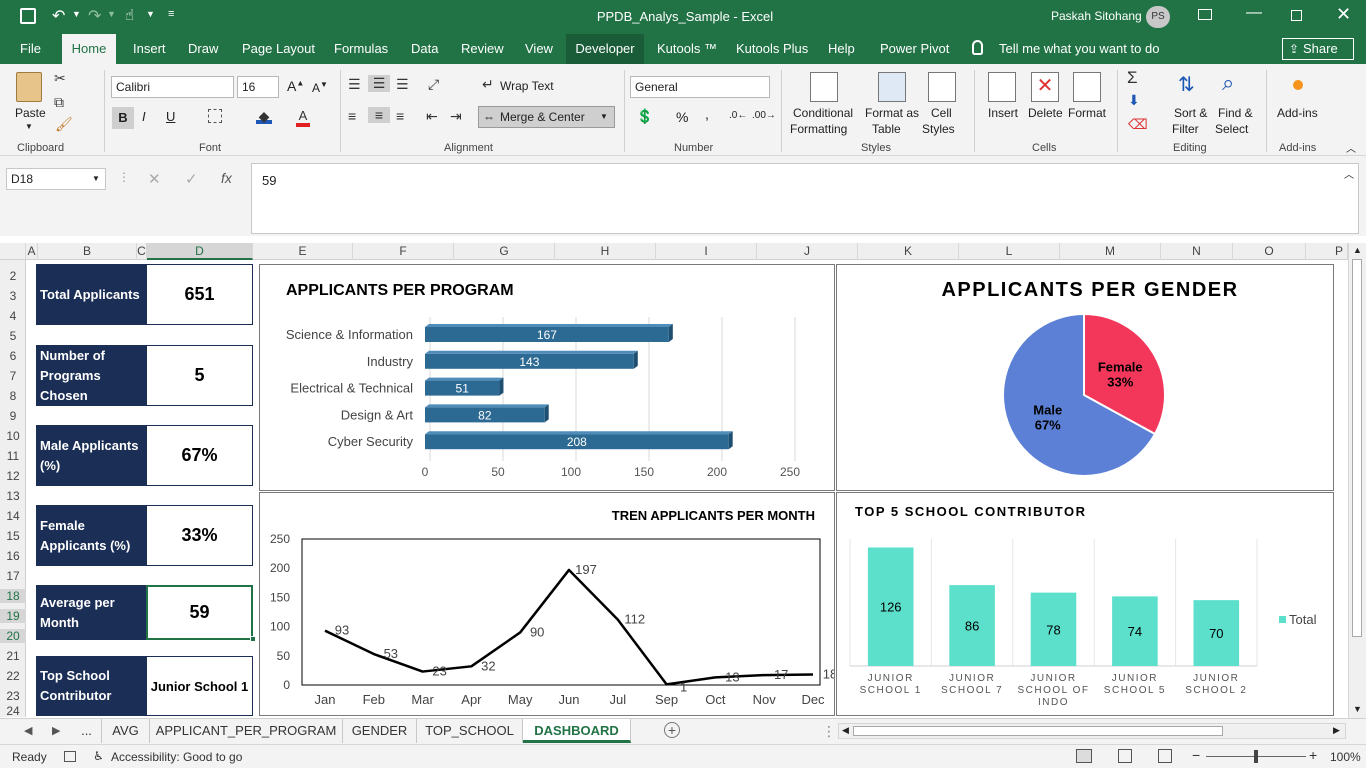  Describe the element at coordinates (818, 129) in the screenshot. I see `conditional-formatting-label-2: Formatting` at that location.